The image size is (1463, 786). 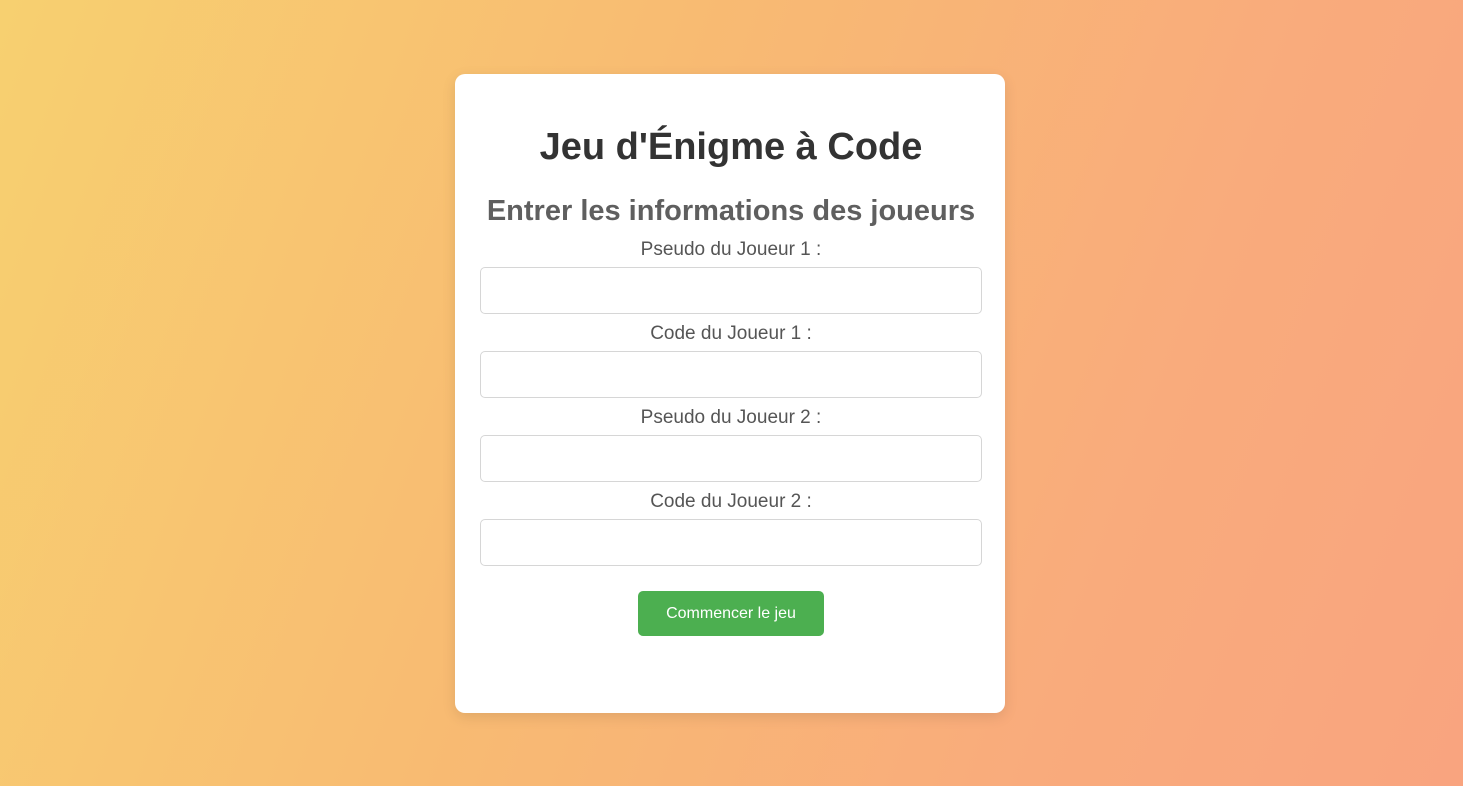 I want to click on player2-code-input, so click(x=731, y=542).